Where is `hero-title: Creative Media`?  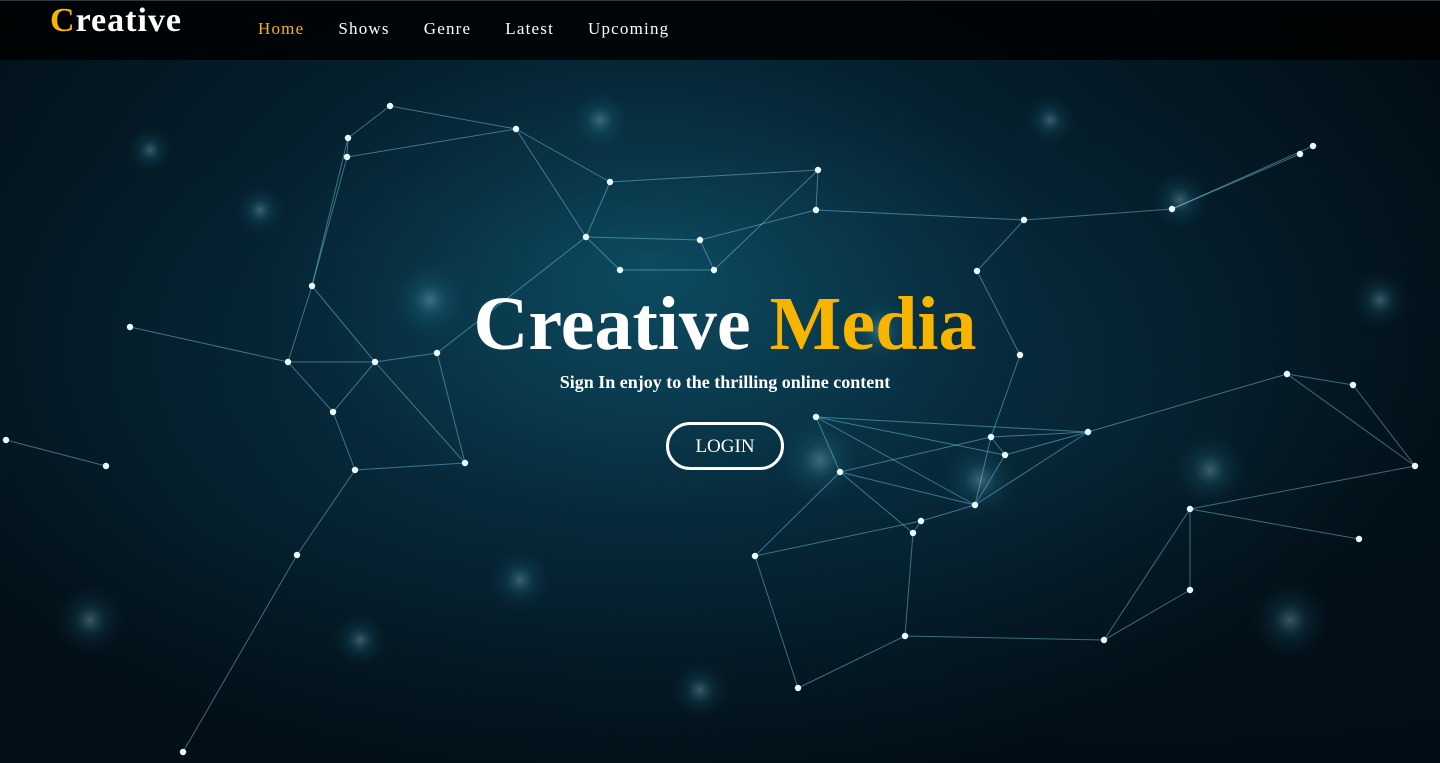 hero-title: Creative Media is located at coordinates (720, 324).